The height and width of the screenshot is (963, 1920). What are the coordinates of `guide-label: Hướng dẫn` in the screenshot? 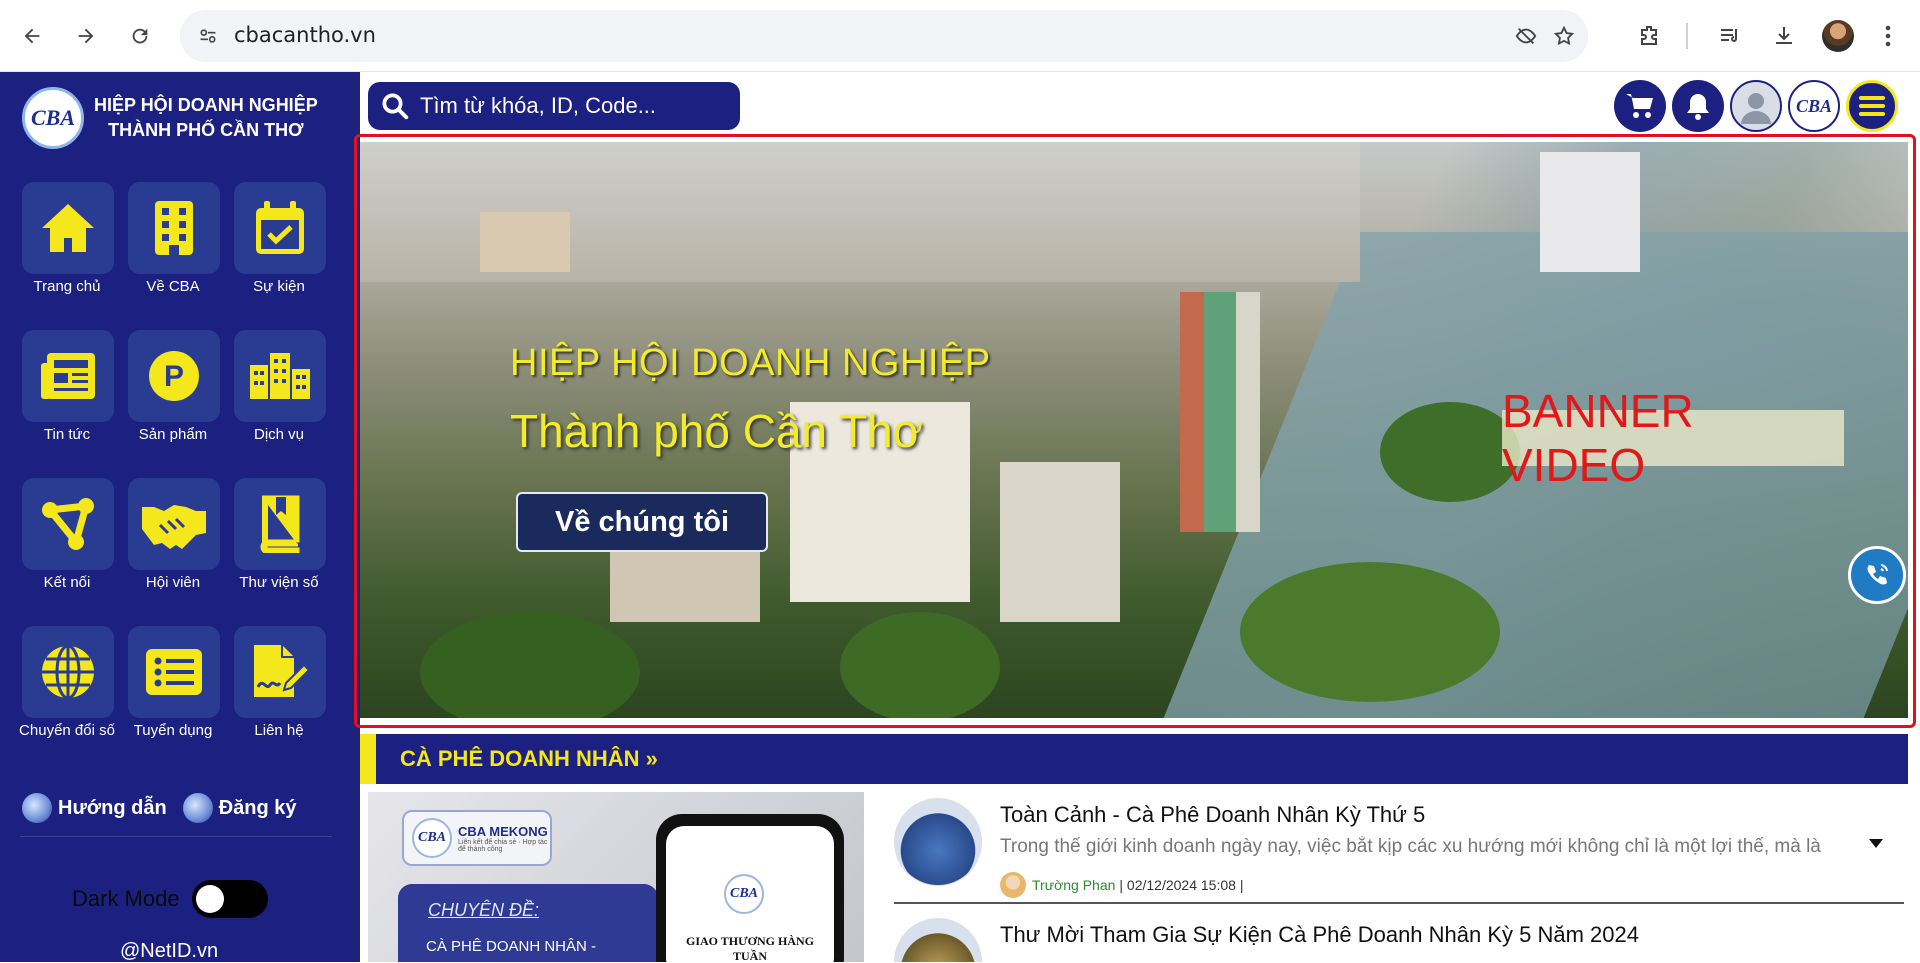 It's located at (112, 807).